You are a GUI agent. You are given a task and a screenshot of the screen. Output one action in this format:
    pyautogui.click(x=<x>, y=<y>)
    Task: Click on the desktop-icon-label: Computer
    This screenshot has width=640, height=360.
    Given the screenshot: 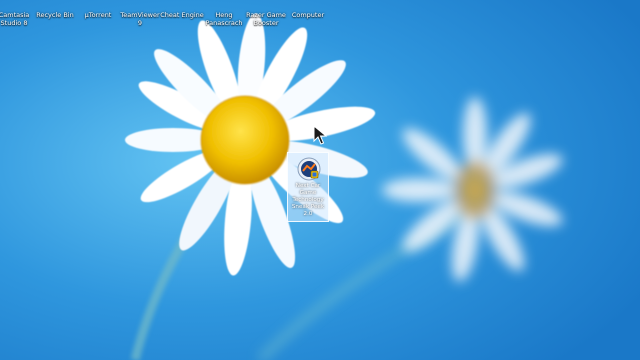 What is the action you would take?
    pyautogui.click(x=308, y=15)
    